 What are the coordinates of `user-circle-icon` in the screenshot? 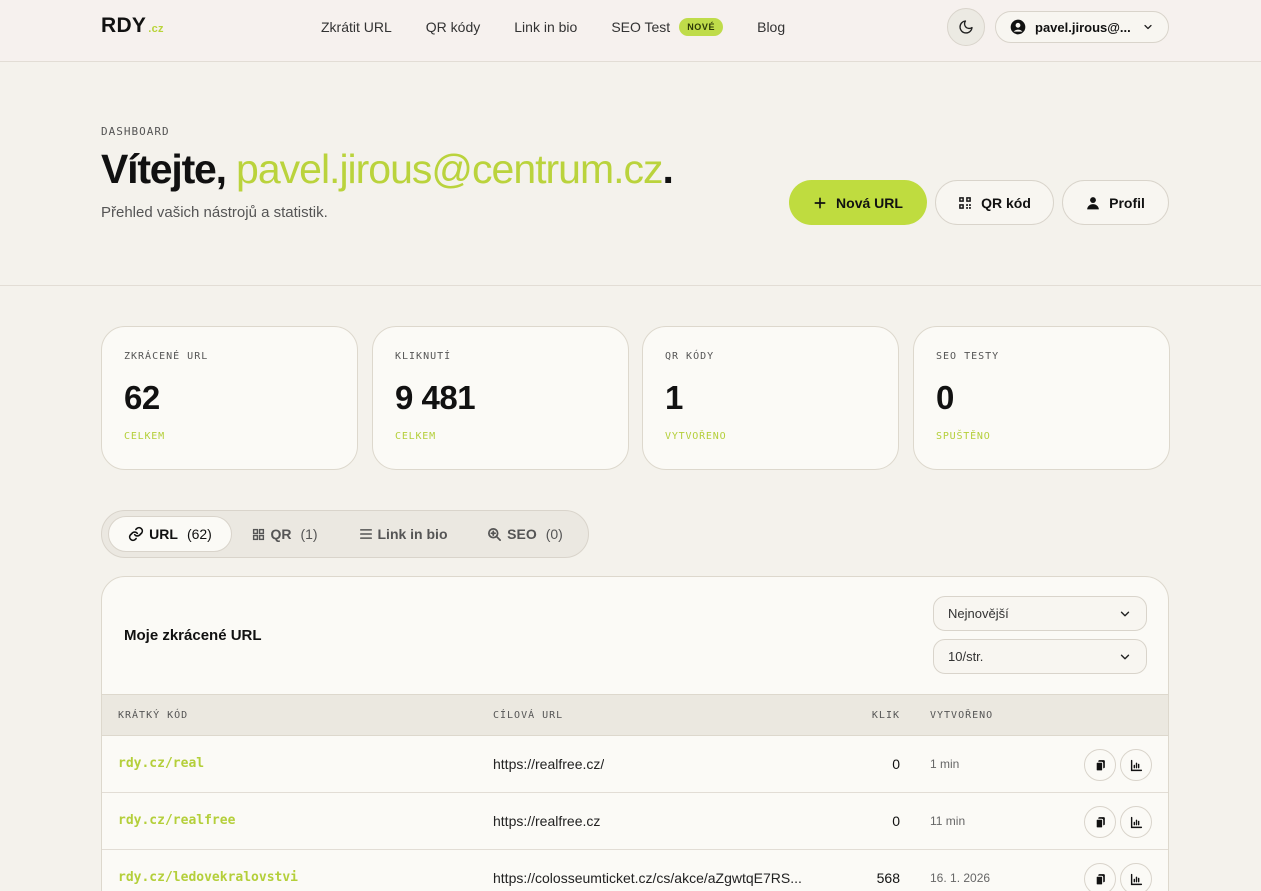 It's located at (1018, 27).